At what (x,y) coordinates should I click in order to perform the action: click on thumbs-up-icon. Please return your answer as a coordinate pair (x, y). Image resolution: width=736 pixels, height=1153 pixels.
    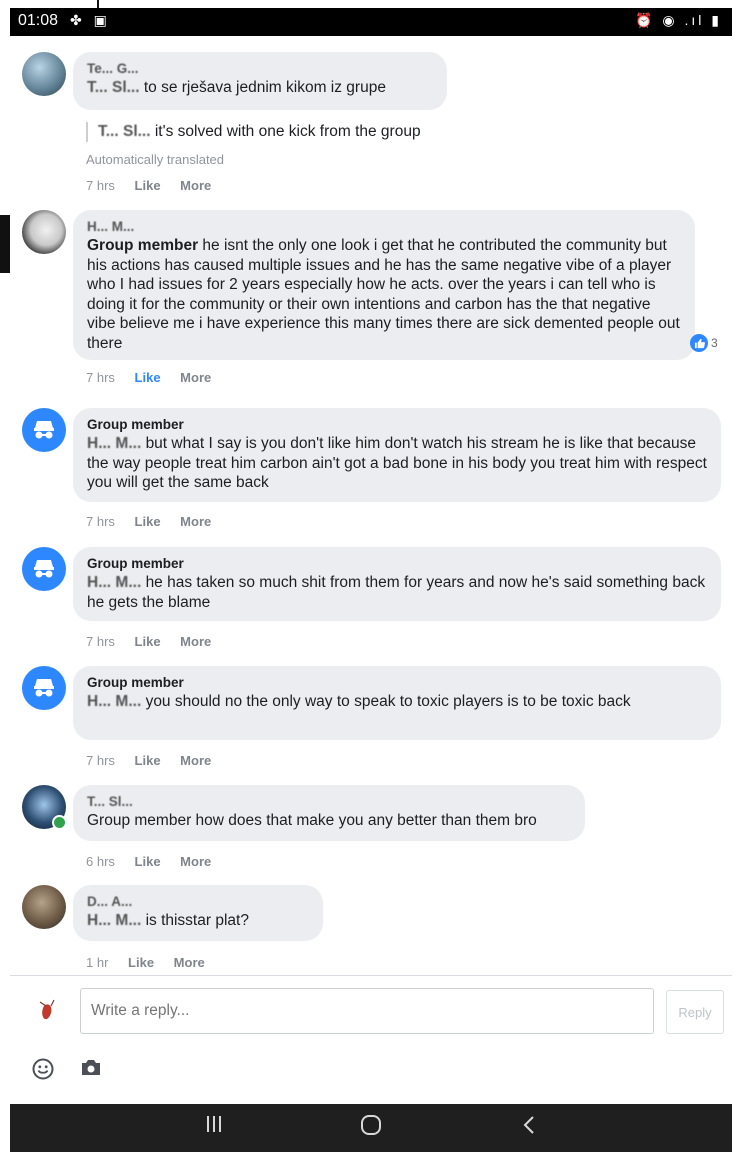
    Looking at the image, I should click on (699, 343).